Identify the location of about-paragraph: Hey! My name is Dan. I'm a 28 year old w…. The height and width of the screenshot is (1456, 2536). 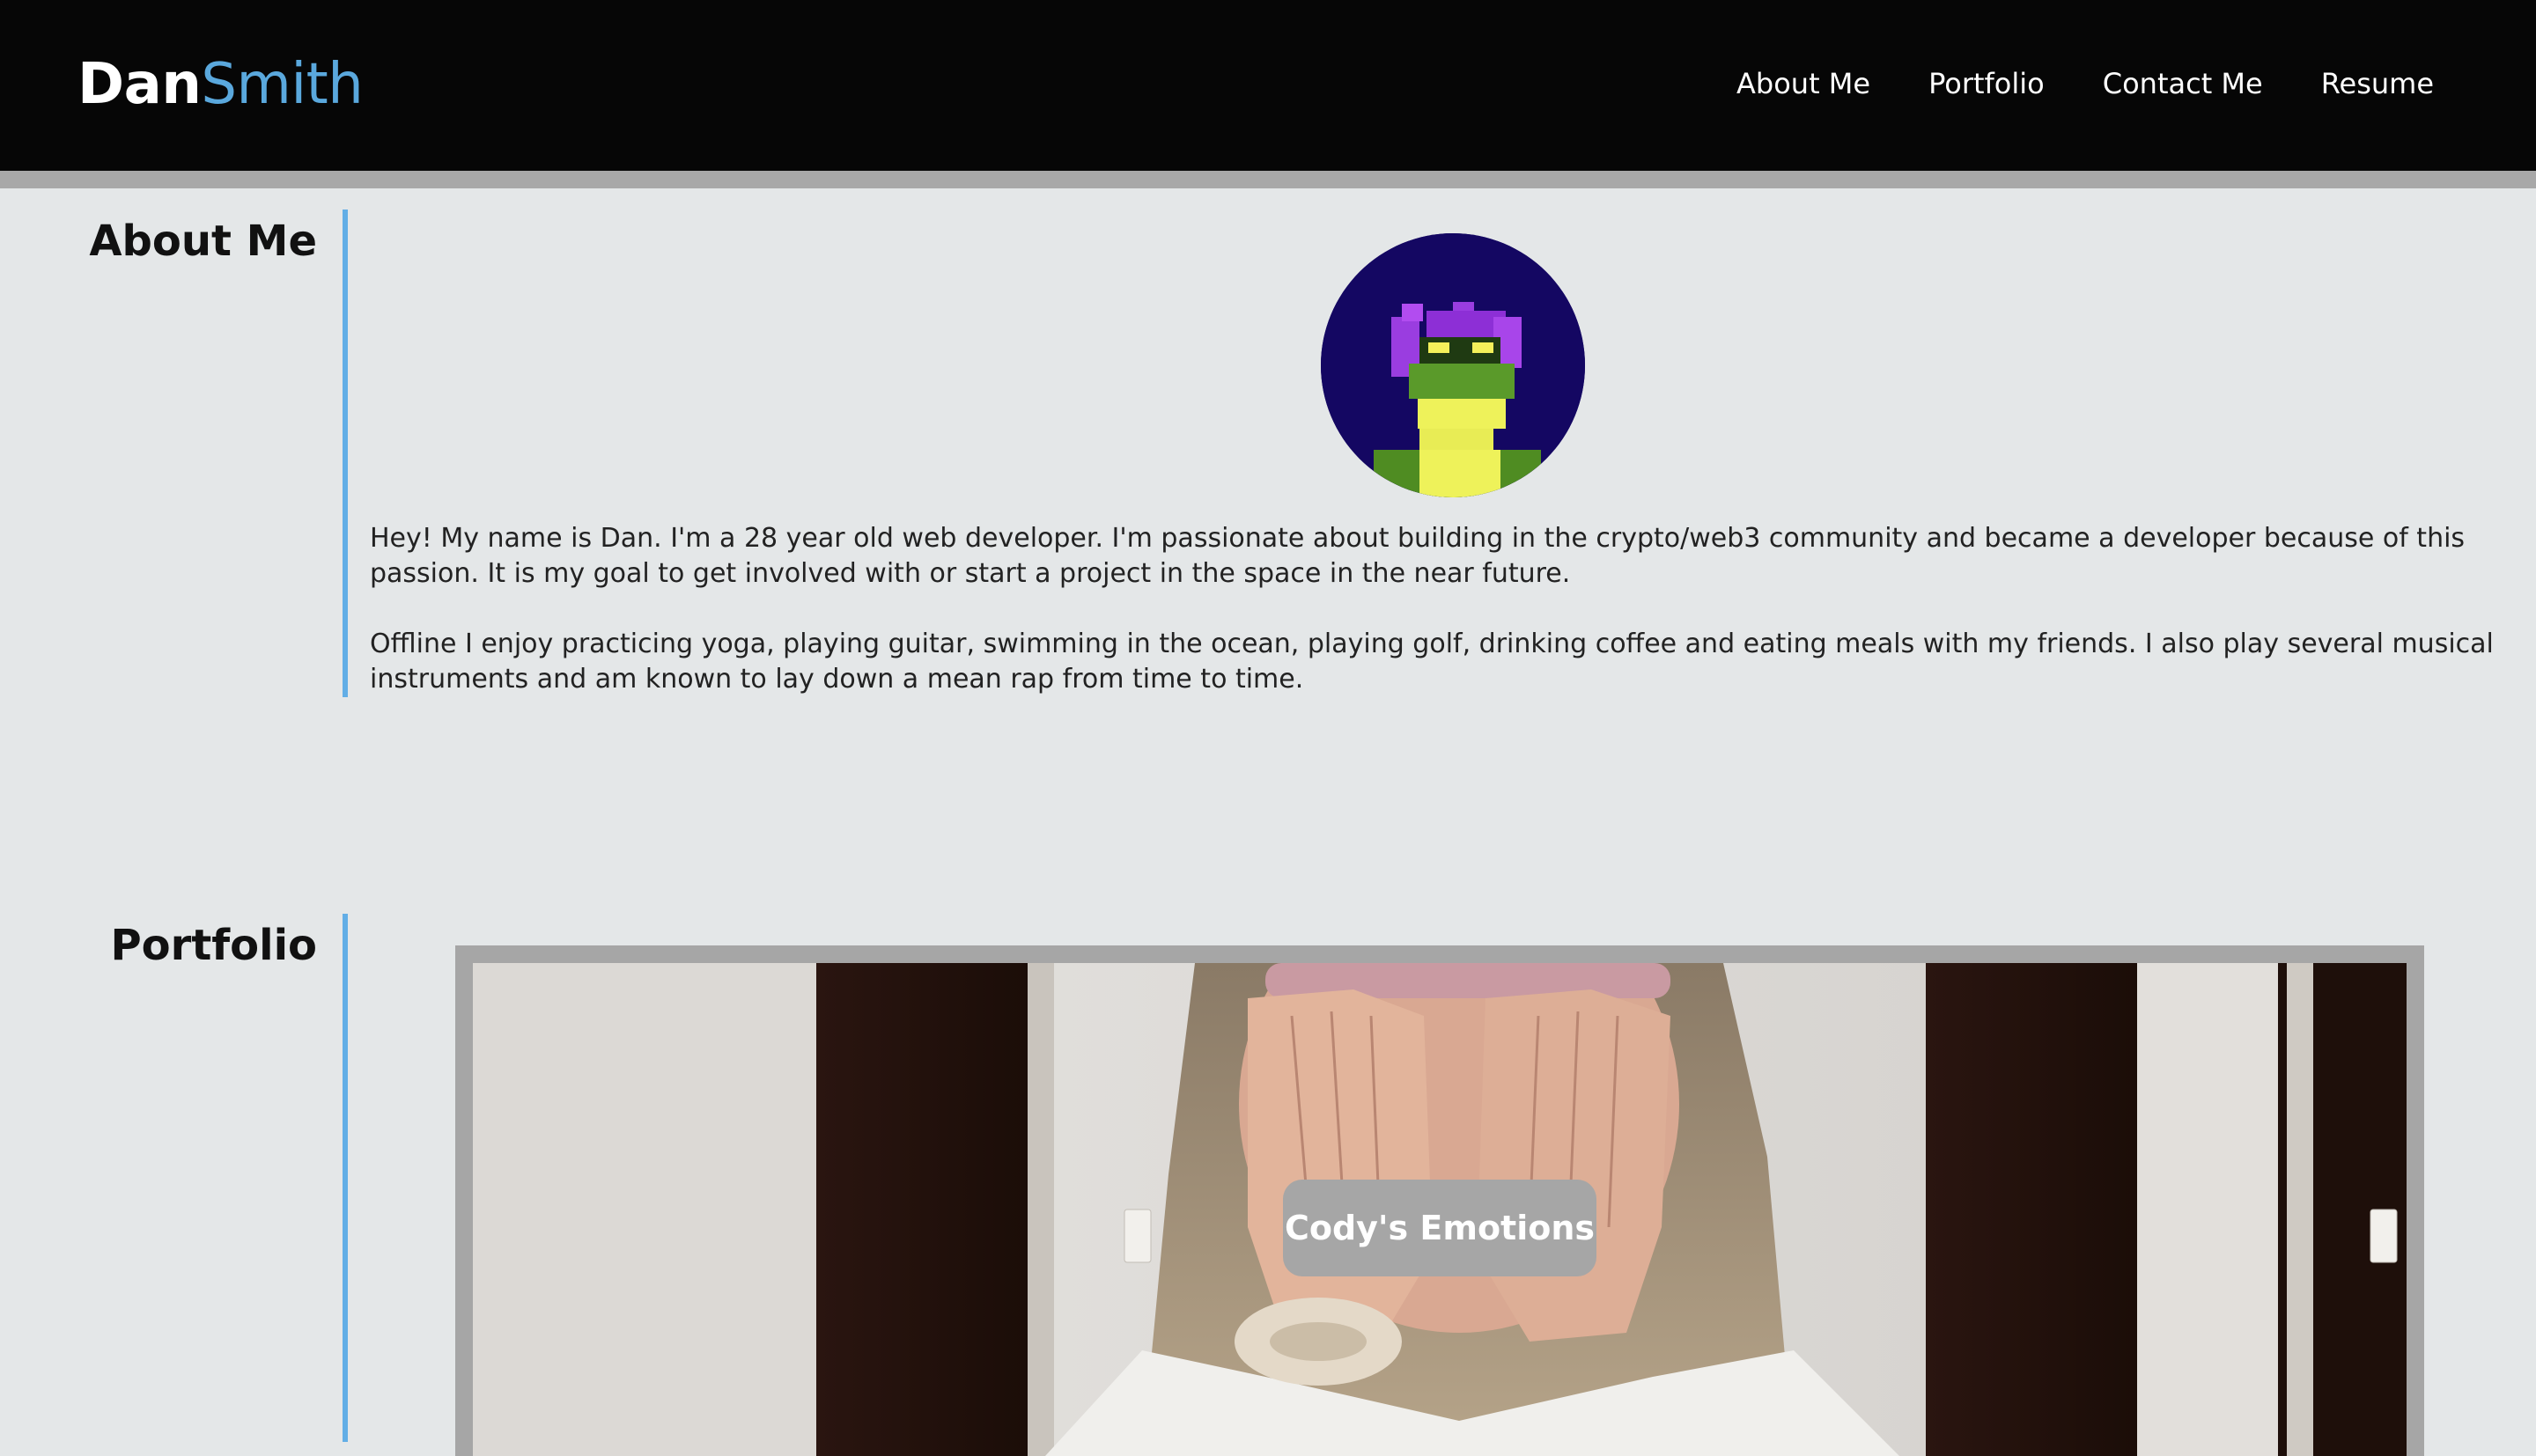
(1418, 556).